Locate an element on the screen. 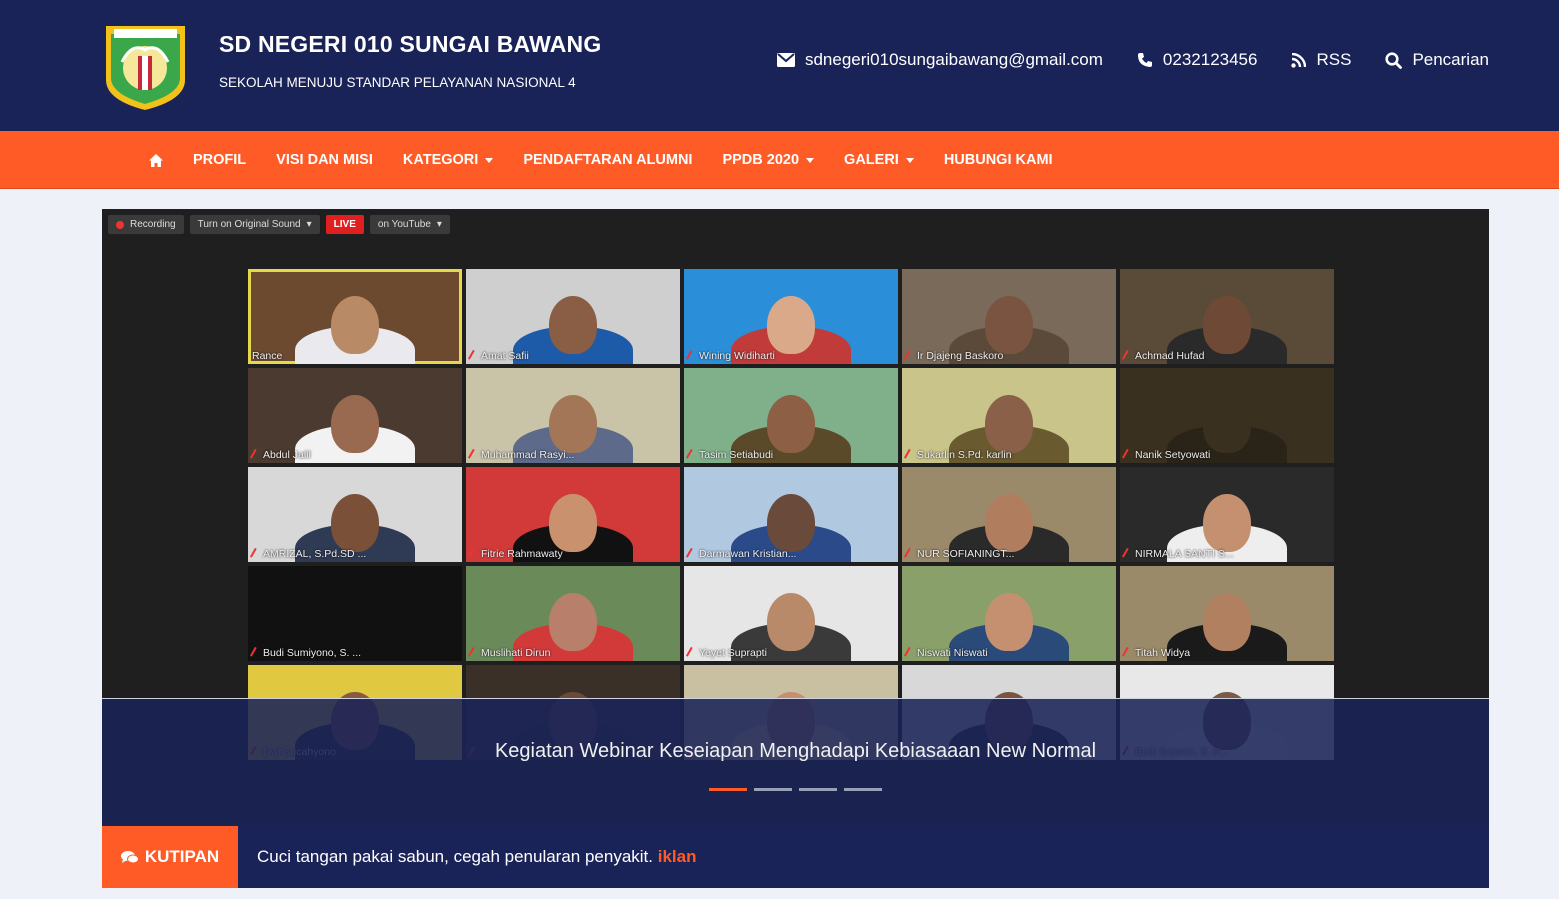 The width and height of the screenshot is (1559, 899). nav-ppdb-2020: PPDB 2020 is located at coordinates (768, 160).